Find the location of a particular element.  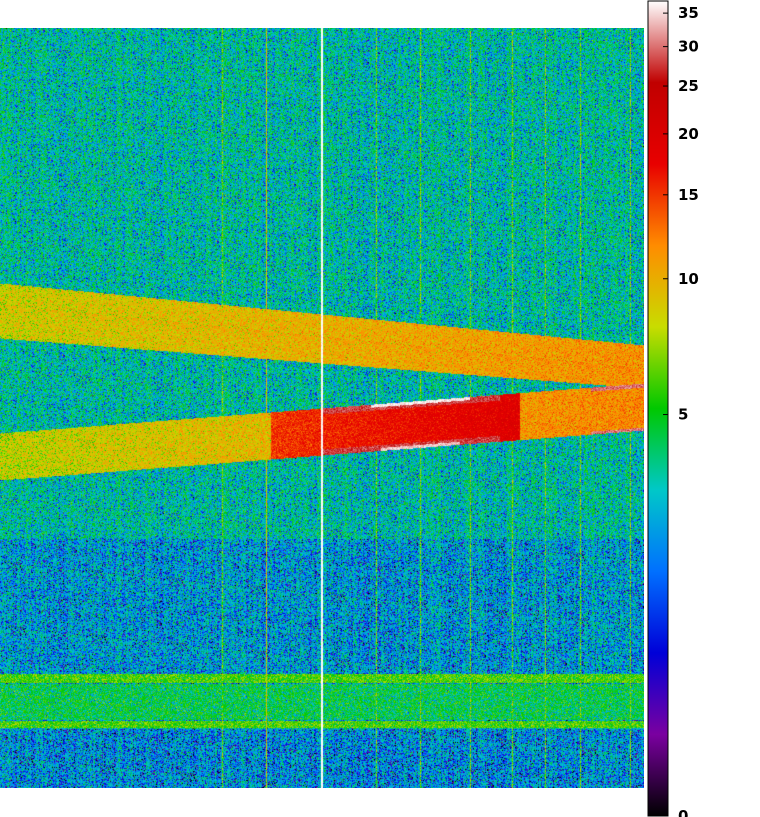

colorbar: 35 30 25 20 15 10 5 0 is located at coordinates (673, 408).